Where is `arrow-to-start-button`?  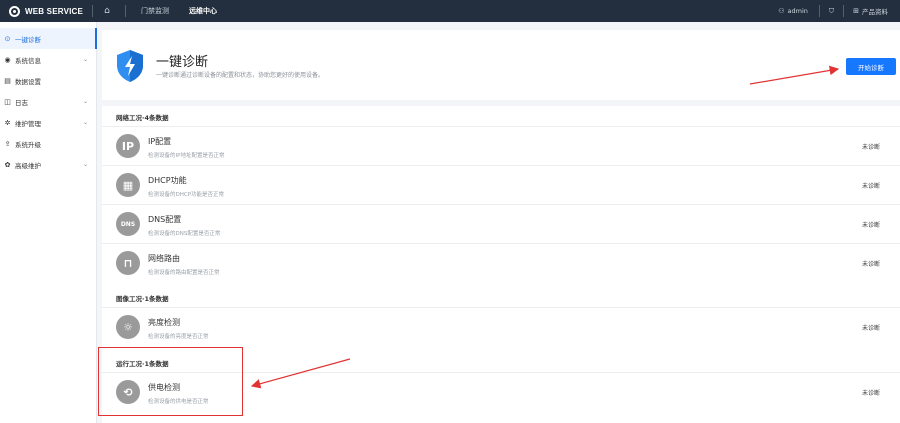 arrow-to-start-button is located at coordinates (794, 75).